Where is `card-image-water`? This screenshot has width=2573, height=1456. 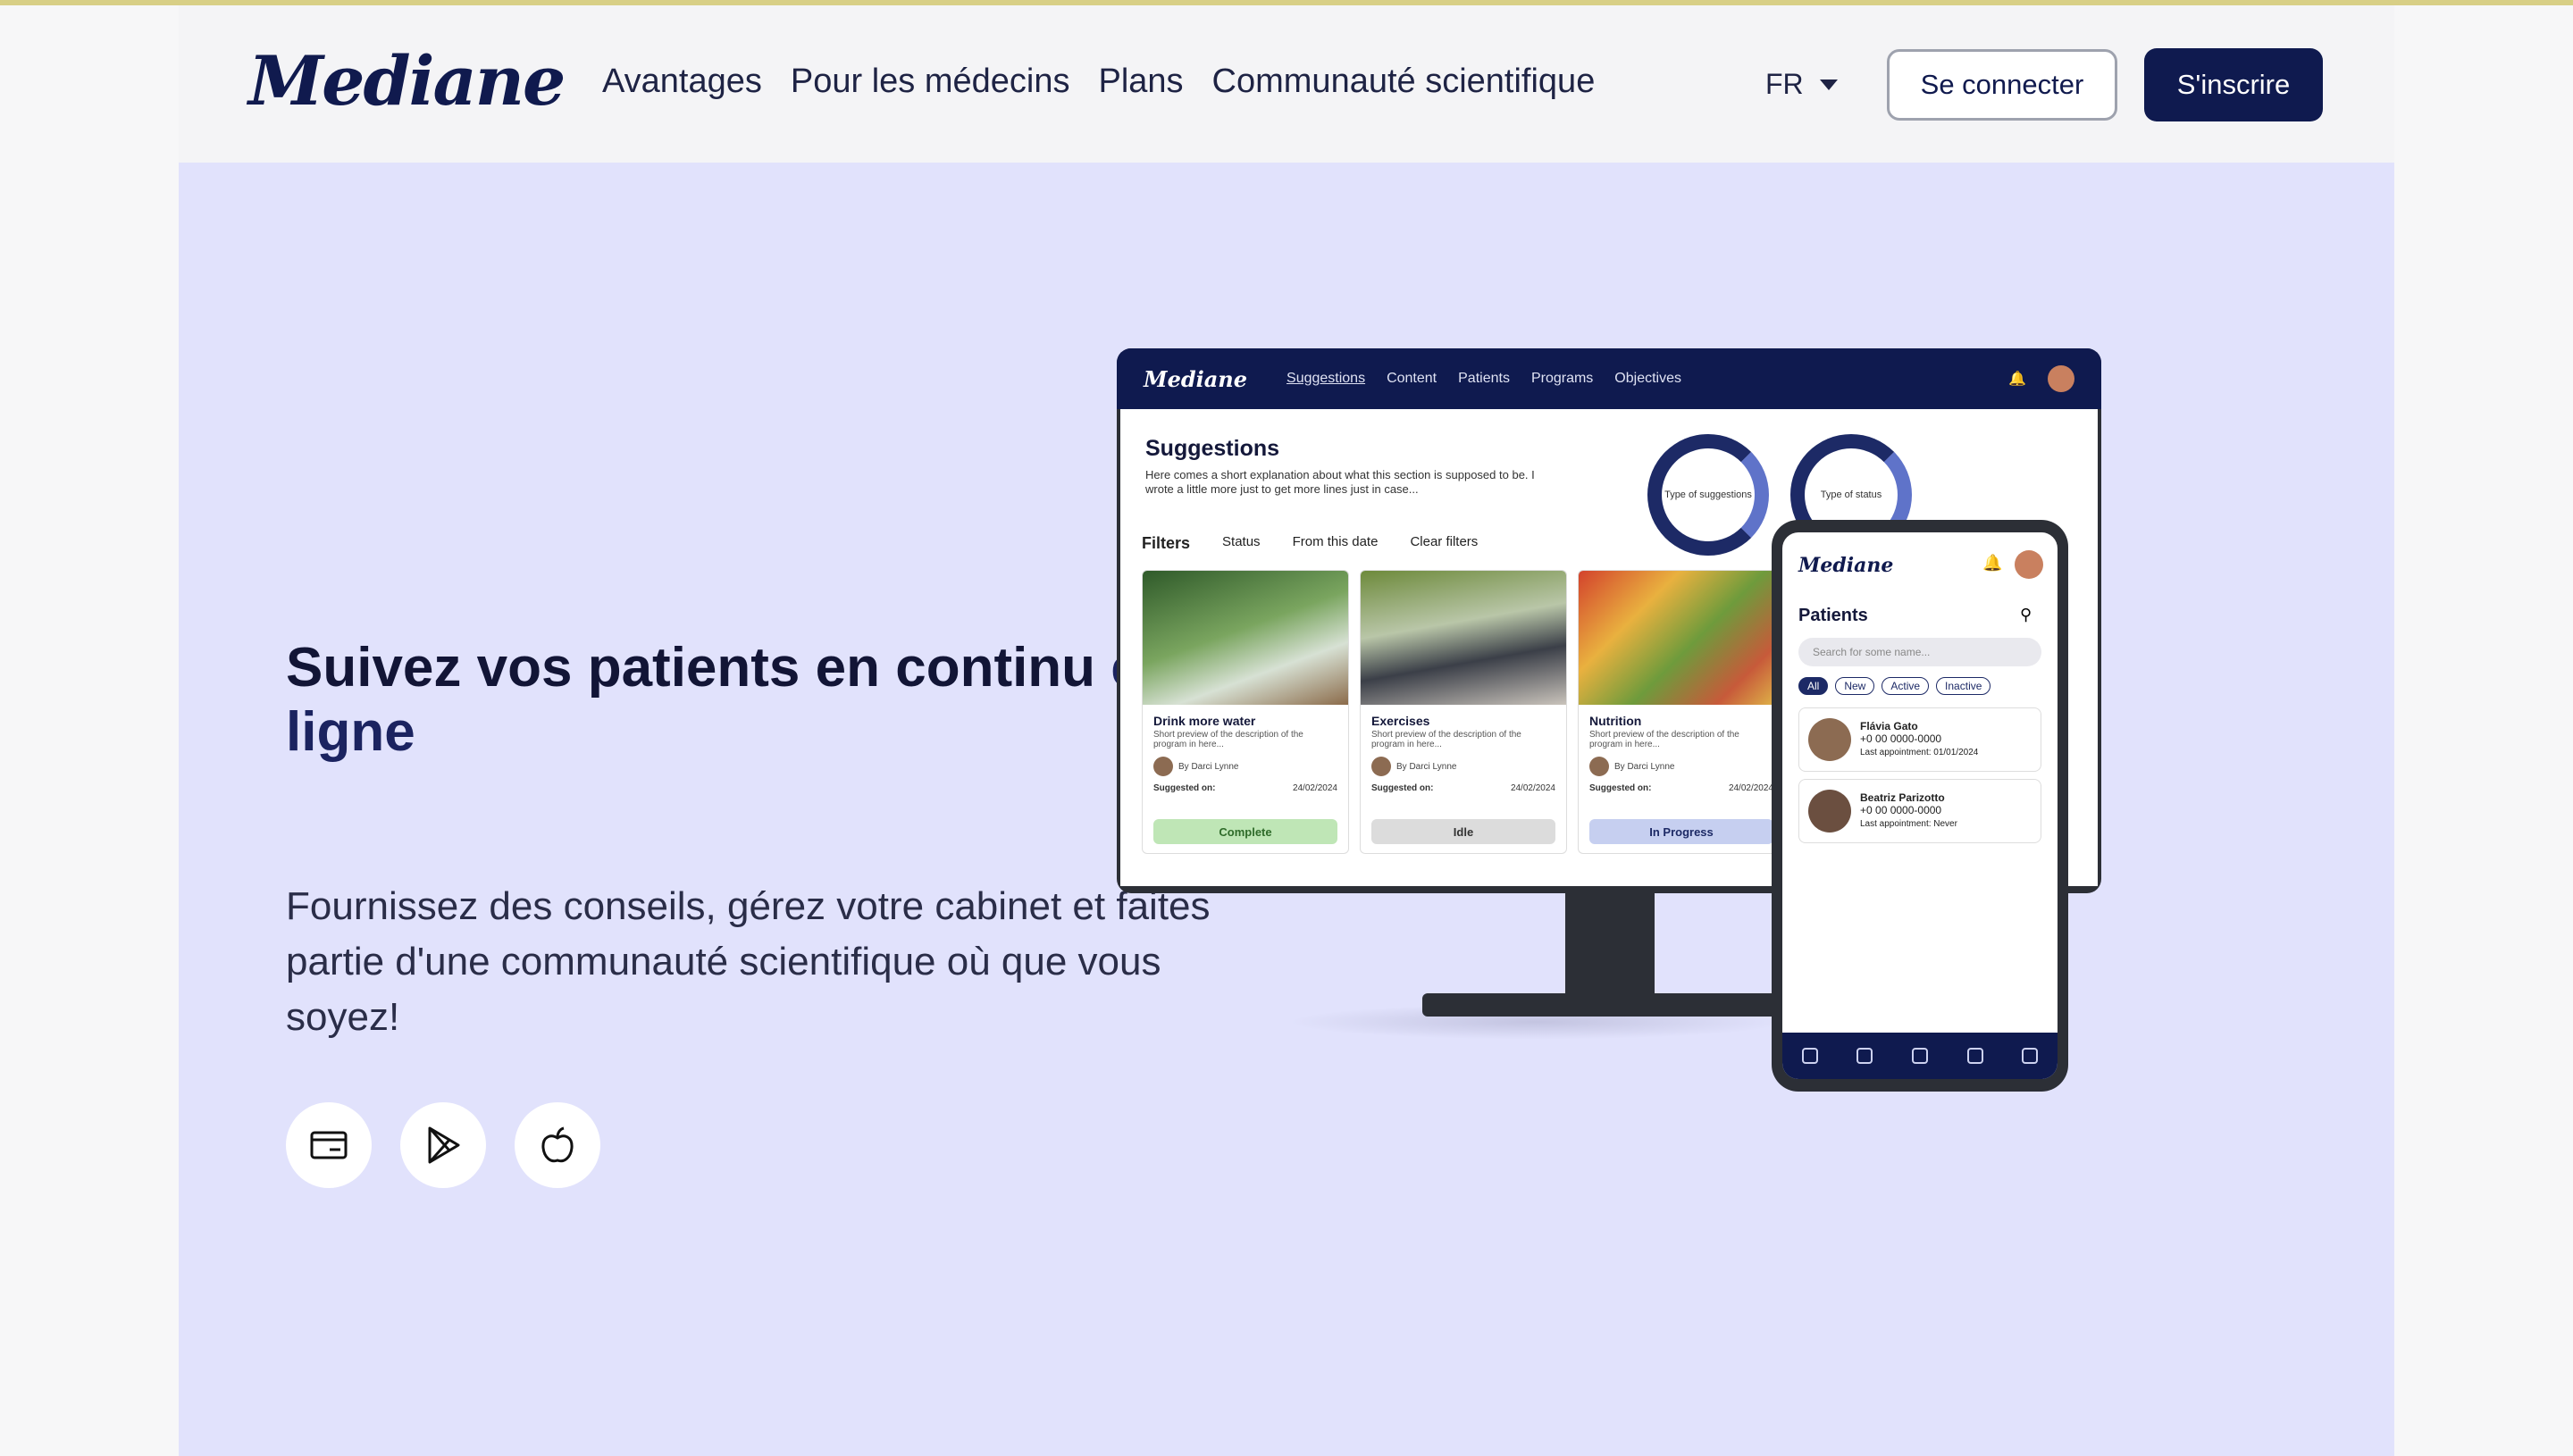
card-image-water is located at coordinates (1245, 638).